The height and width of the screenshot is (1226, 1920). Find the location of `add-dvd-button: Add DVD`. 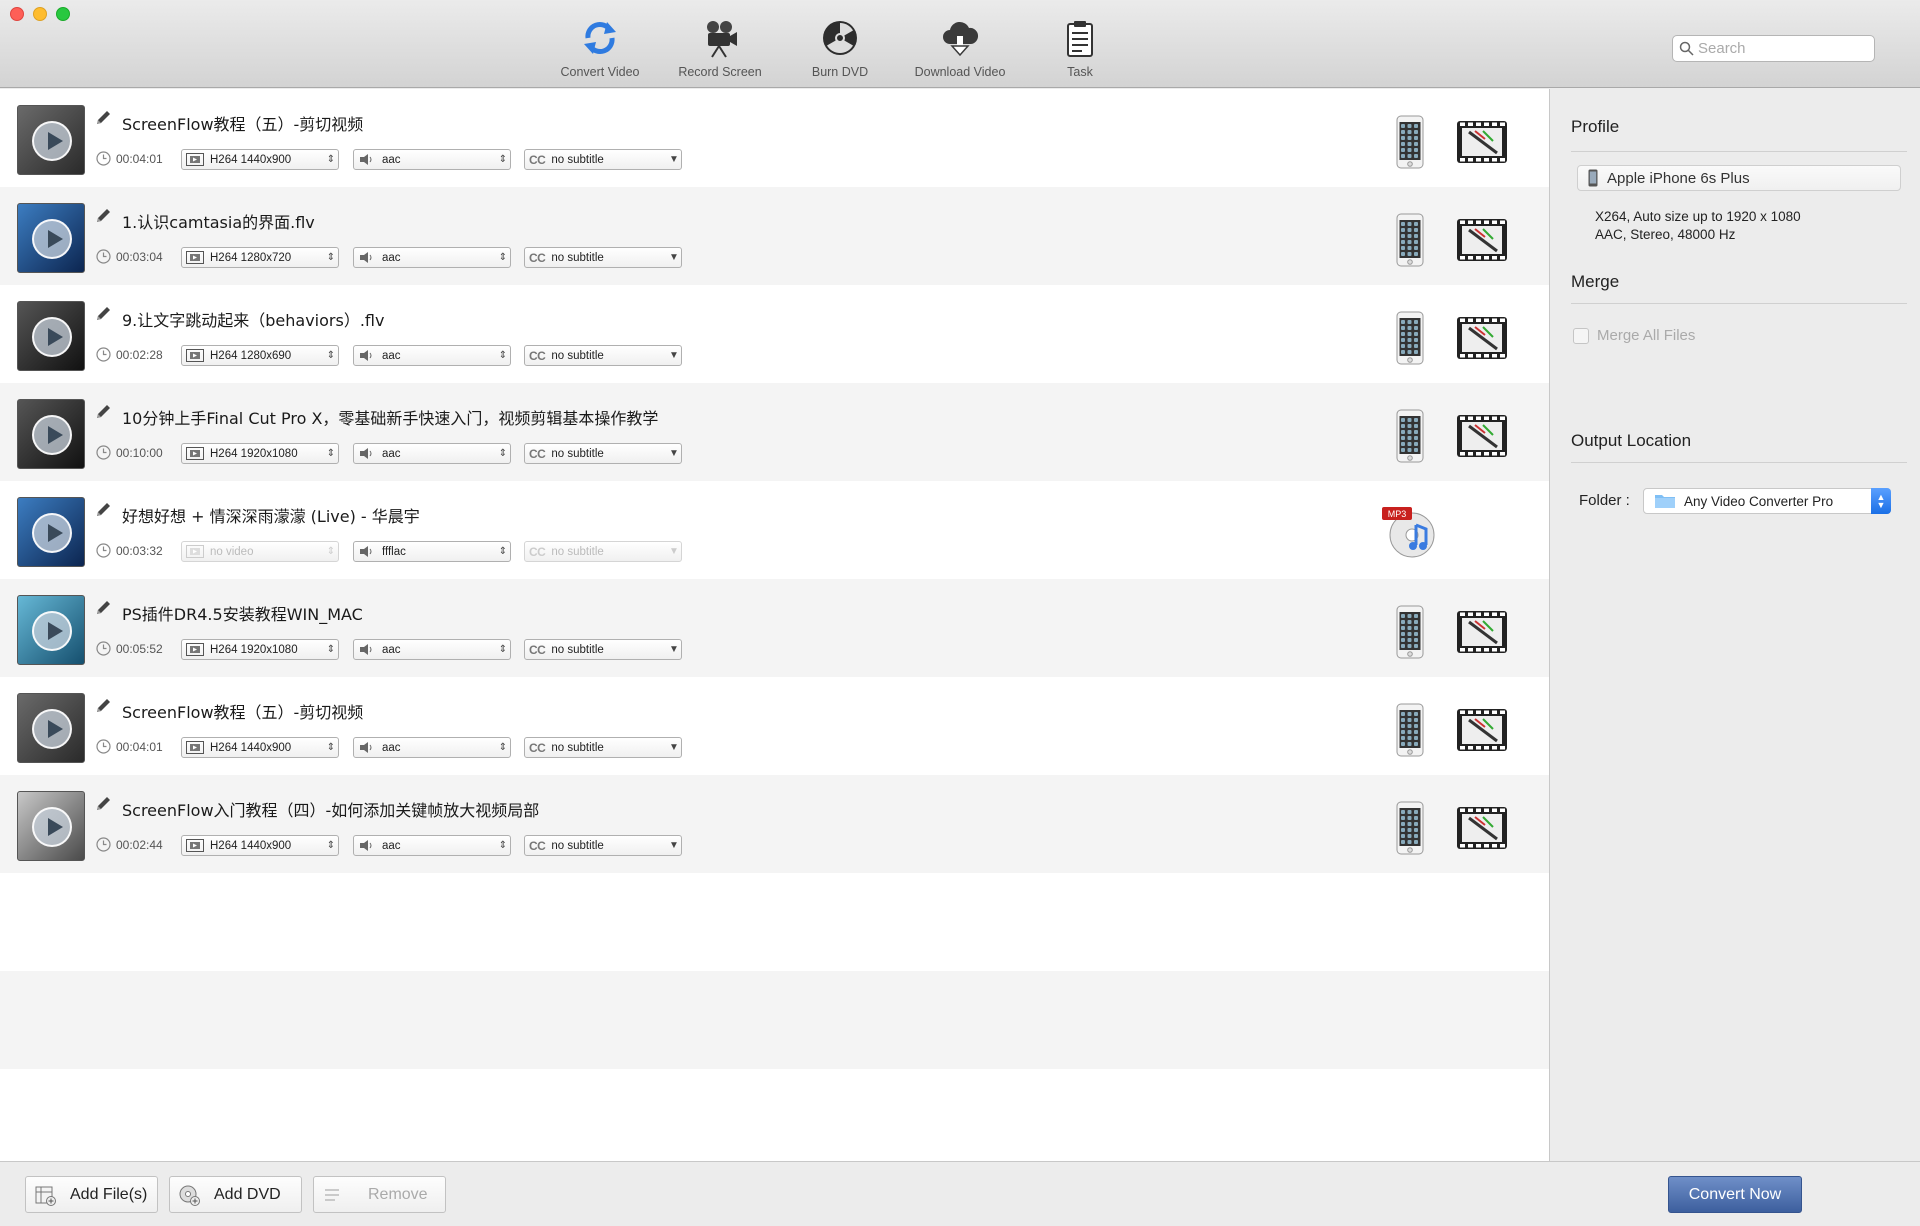

add-dvd-button: Add DVD is located at coordinates (235, 1194).